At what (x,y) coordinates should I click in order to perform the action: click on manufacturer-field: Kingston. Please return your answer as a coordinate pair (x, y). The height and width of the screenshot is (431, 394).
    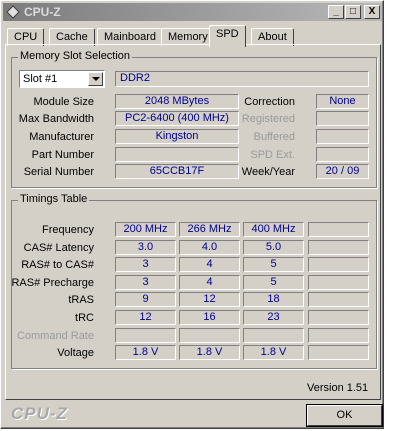
    Looking at the image, I should click on (177, 136).